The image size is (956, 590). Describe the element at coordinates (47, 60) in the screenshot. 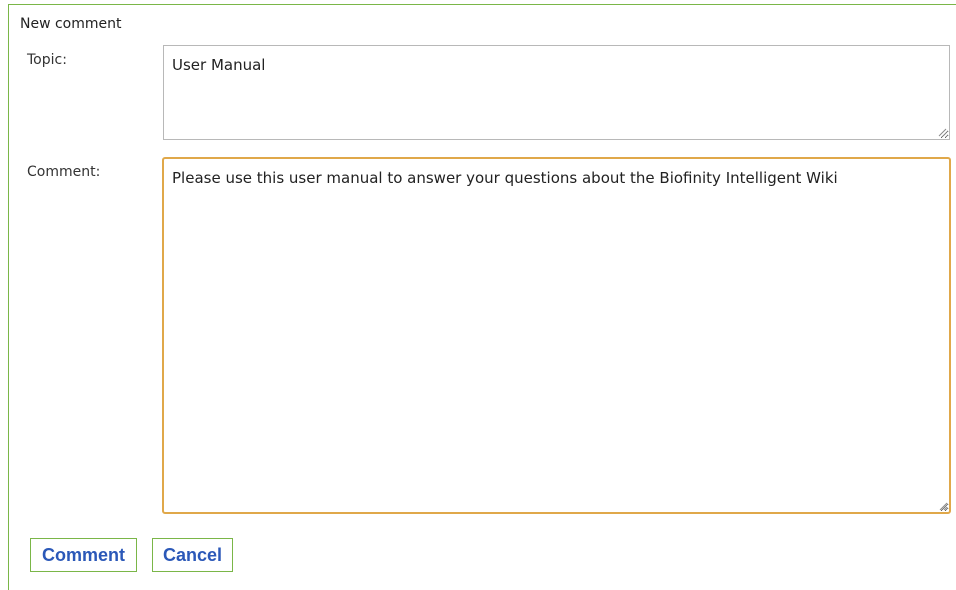

I see `topic-label: Topic:` at that location.